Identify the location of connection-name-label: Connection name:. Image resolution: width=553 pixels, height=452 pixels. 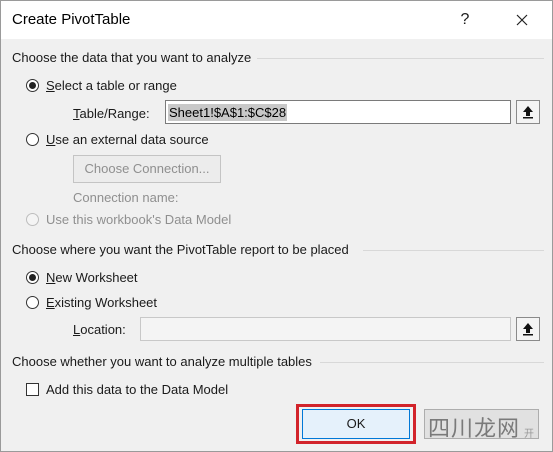
(126, 197).